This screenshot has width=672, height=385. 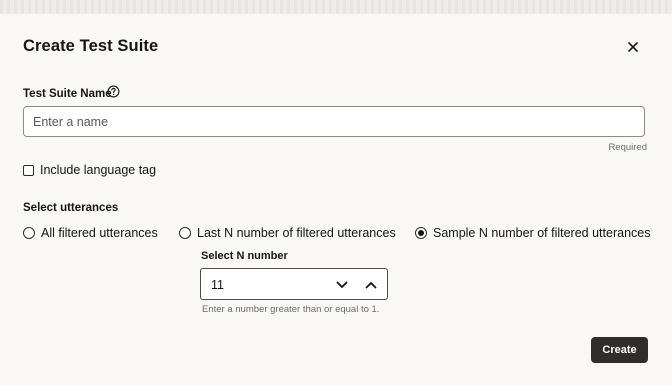 I want to click on required-text: Required, so click(x=627, y=147).